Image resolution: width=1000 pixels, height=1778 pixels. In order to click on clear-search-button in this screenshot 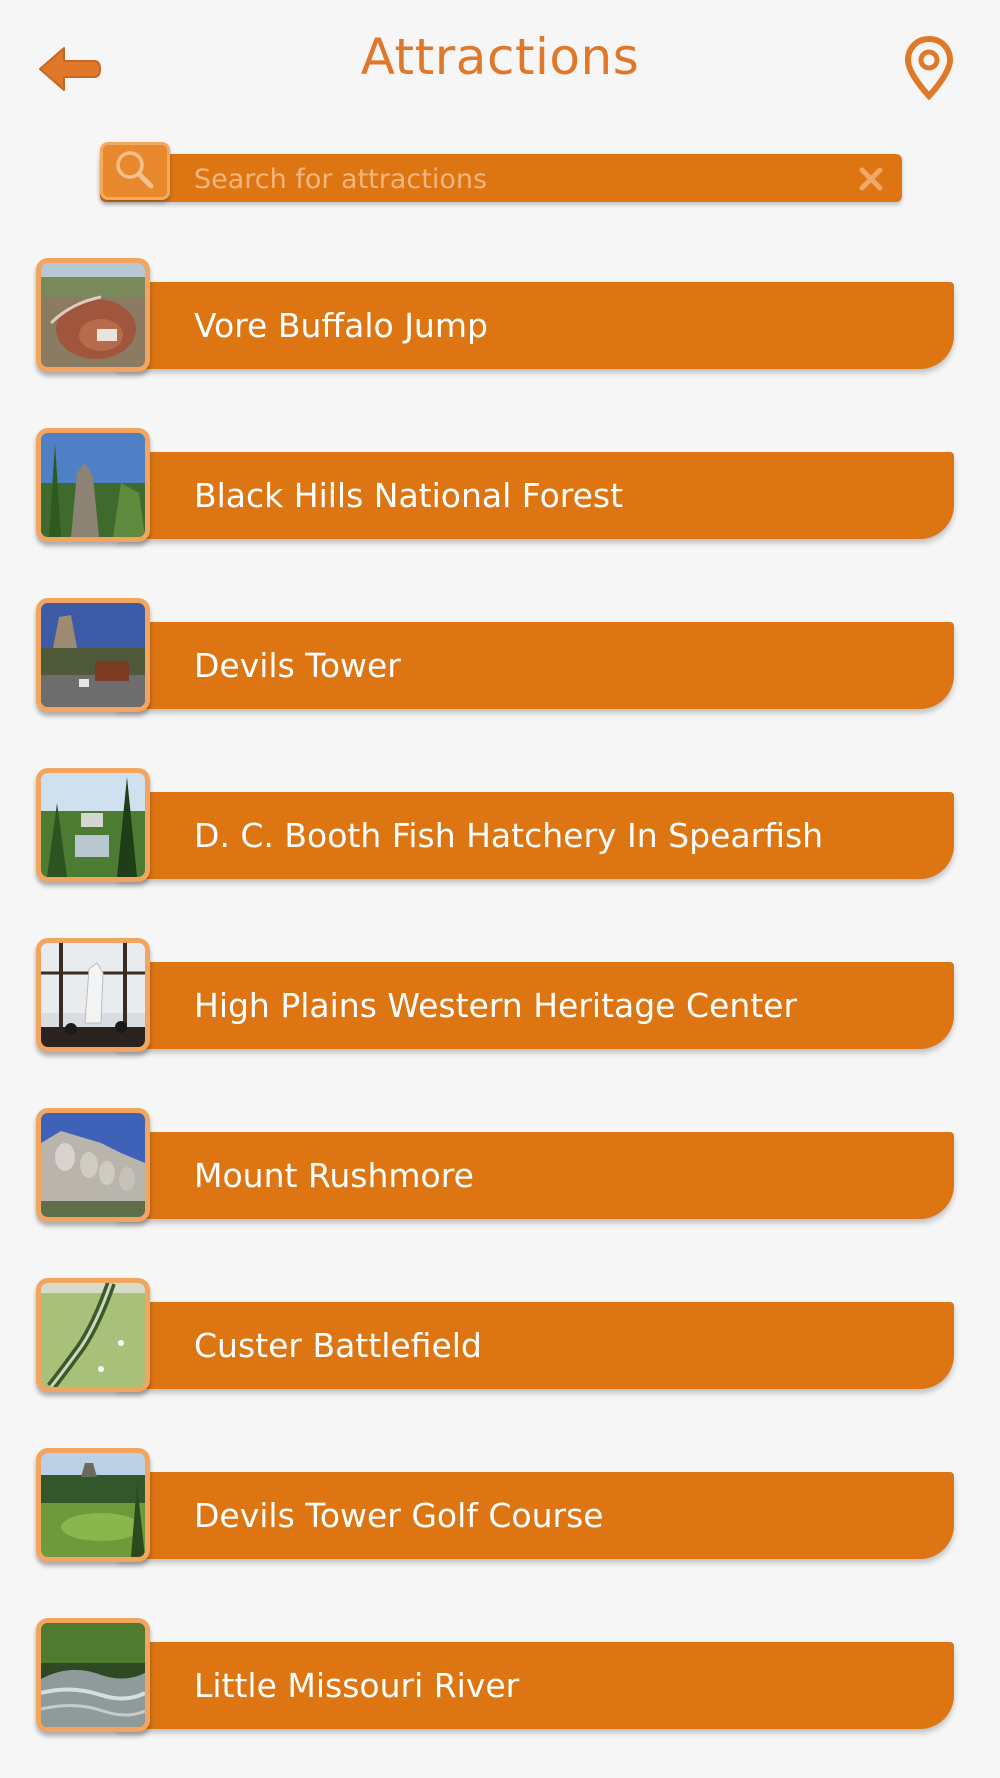, I will do `click(871, 179)`.